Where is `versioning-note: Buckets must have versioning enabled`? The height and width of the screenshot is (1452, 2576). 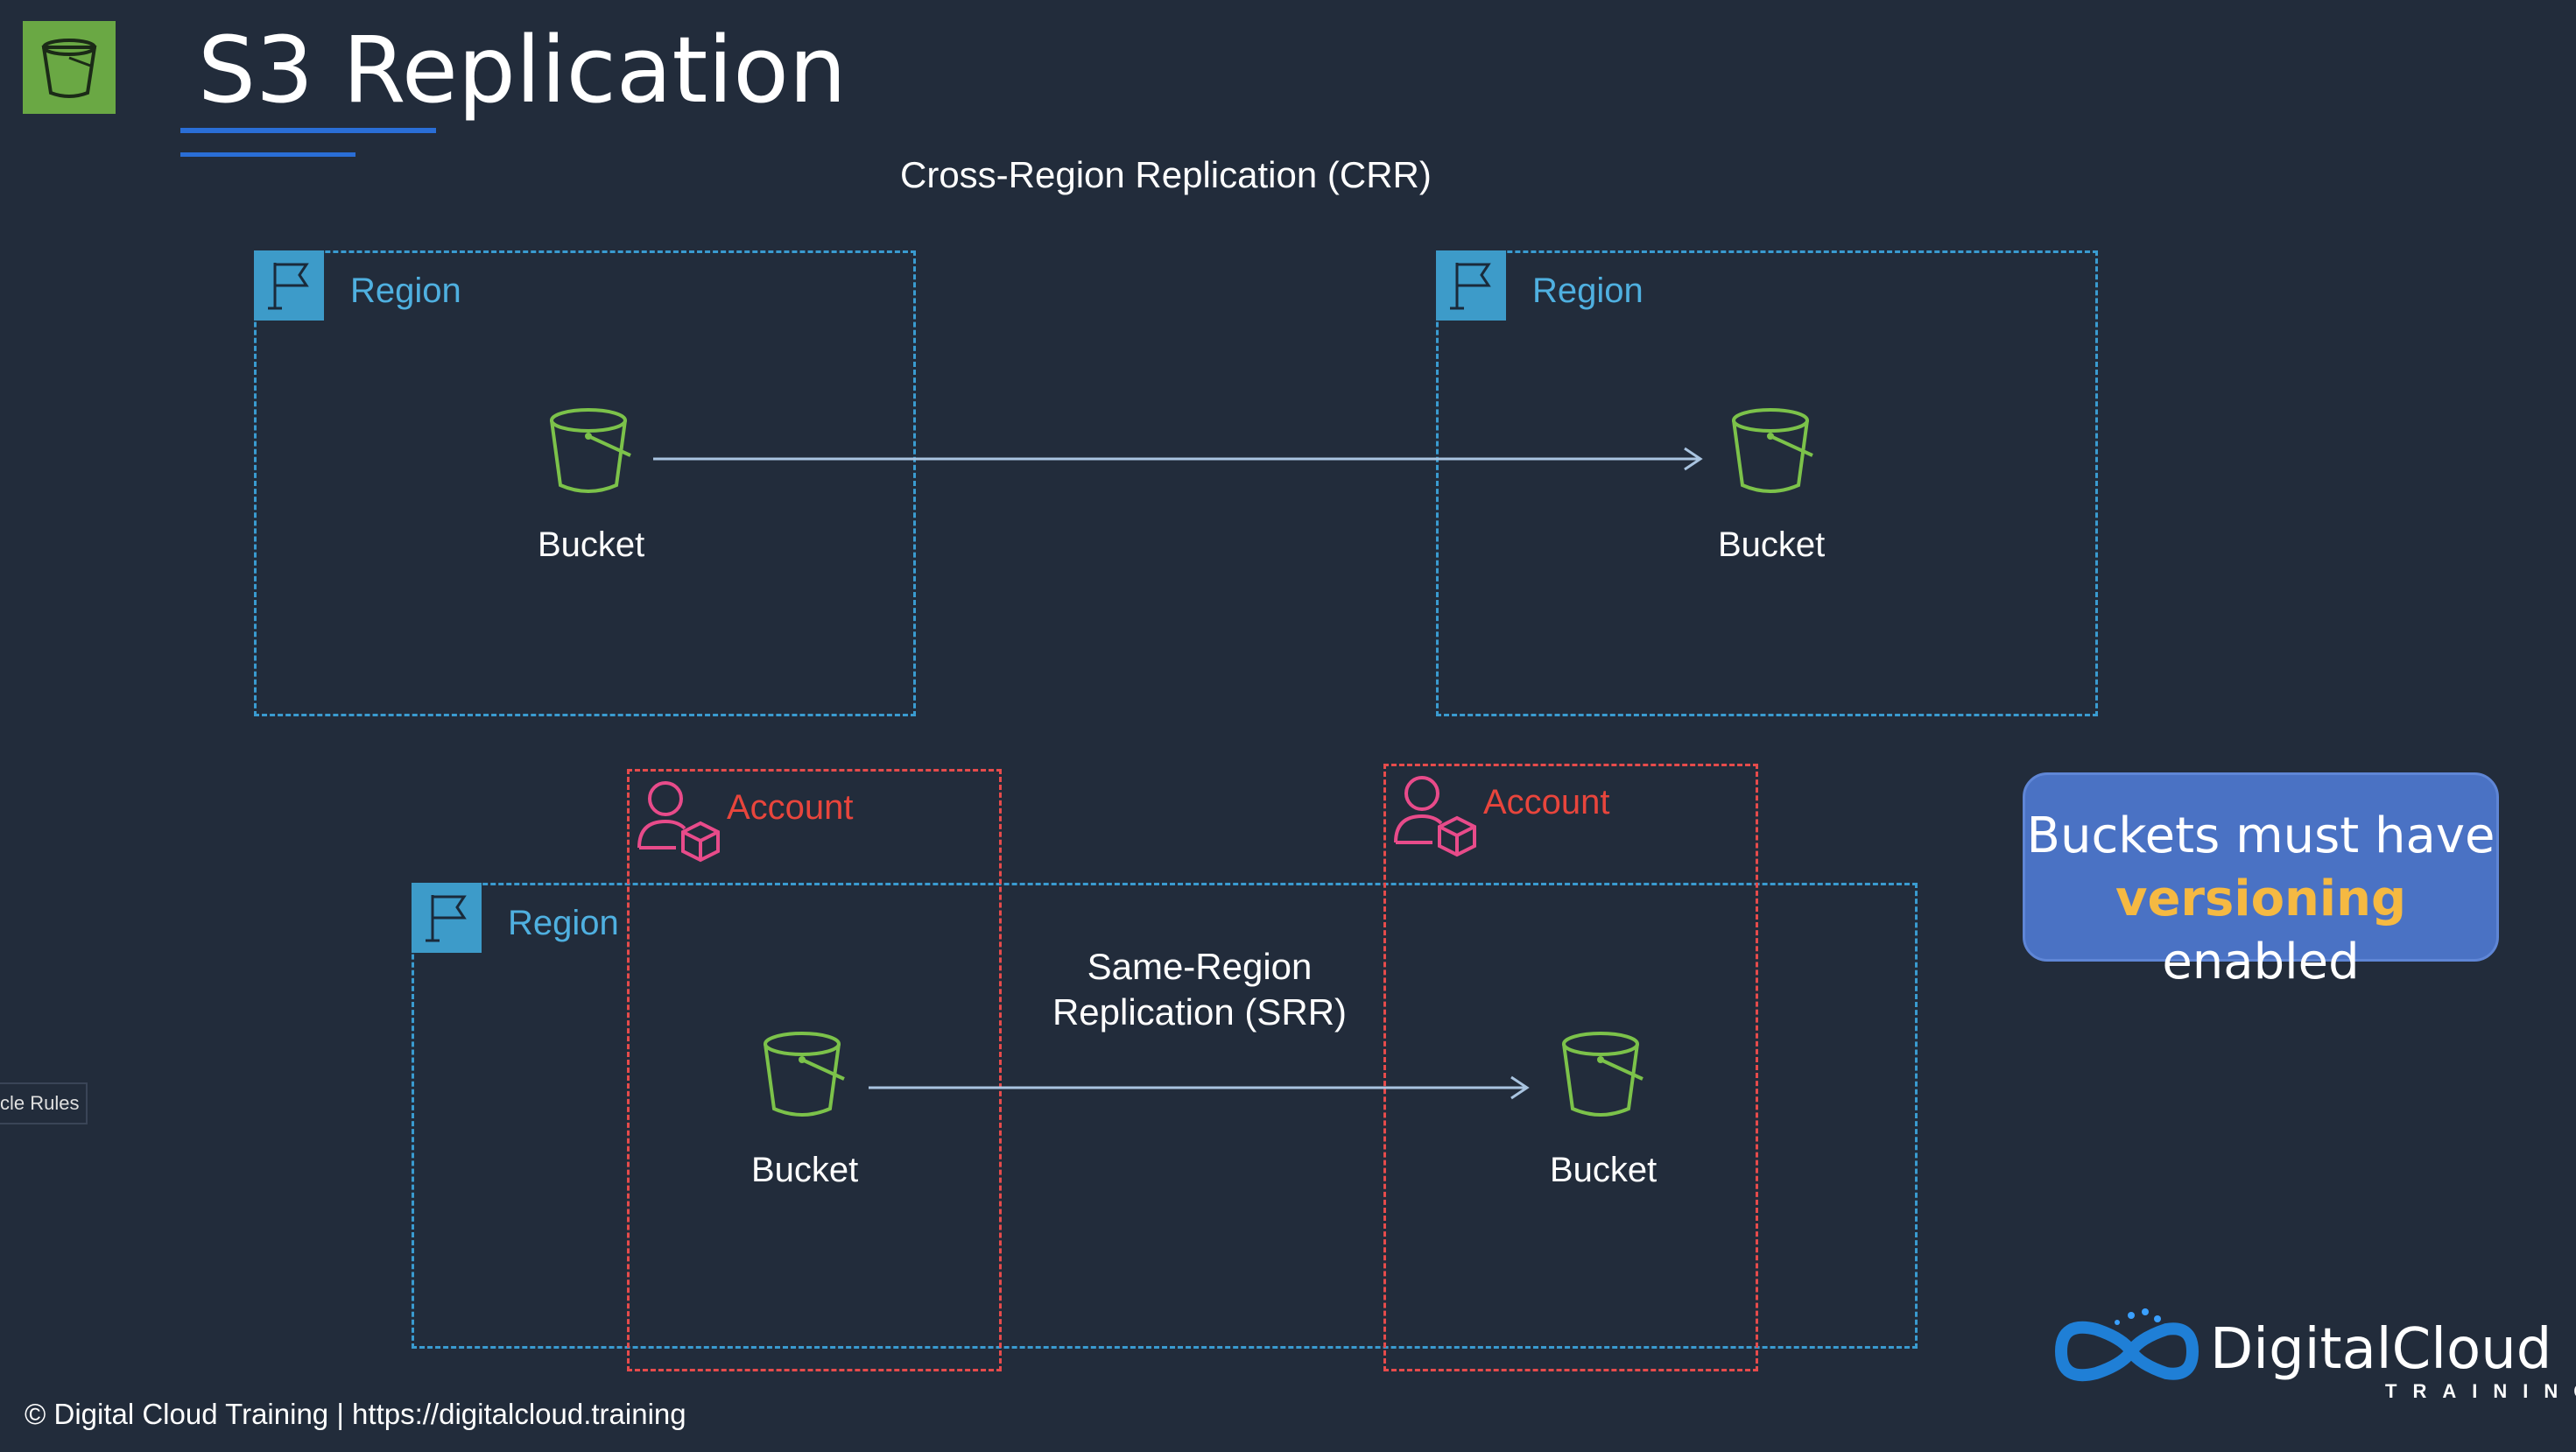
versioning-note: Buckets must have versioning enabled is located at coordinates (2261, 881).